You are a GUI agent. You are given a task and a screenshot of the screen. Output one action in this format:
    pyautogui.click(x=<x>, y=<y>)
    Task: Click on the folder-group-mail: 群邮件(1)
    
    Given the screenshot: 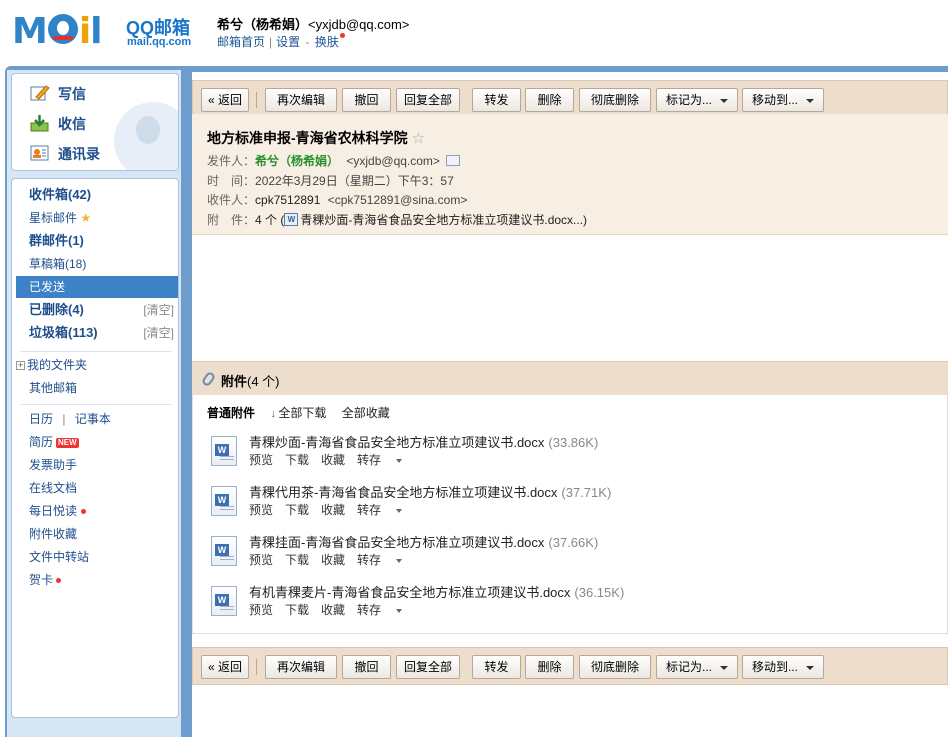 What is the action you would take?
    pyautogui.click(x=95, y=241)
    